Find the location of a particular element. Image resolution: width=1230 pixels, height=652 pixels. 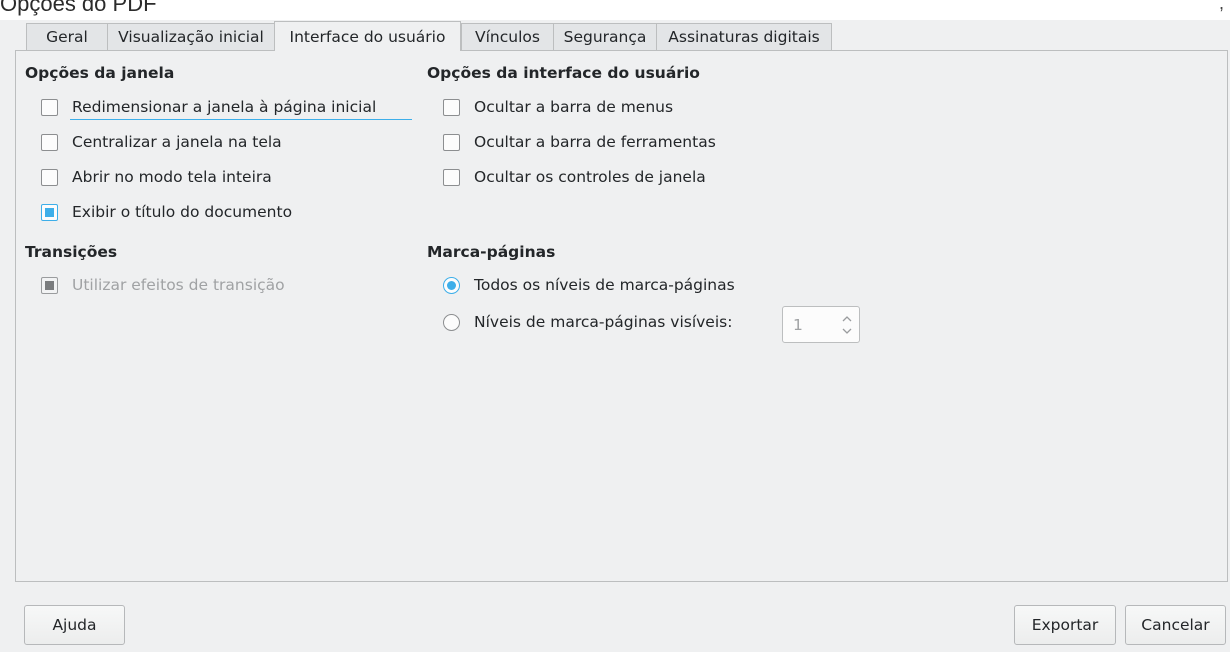

hide-window-controls-option: Ocultar os controles de janela is located at coordinates (574, 177).